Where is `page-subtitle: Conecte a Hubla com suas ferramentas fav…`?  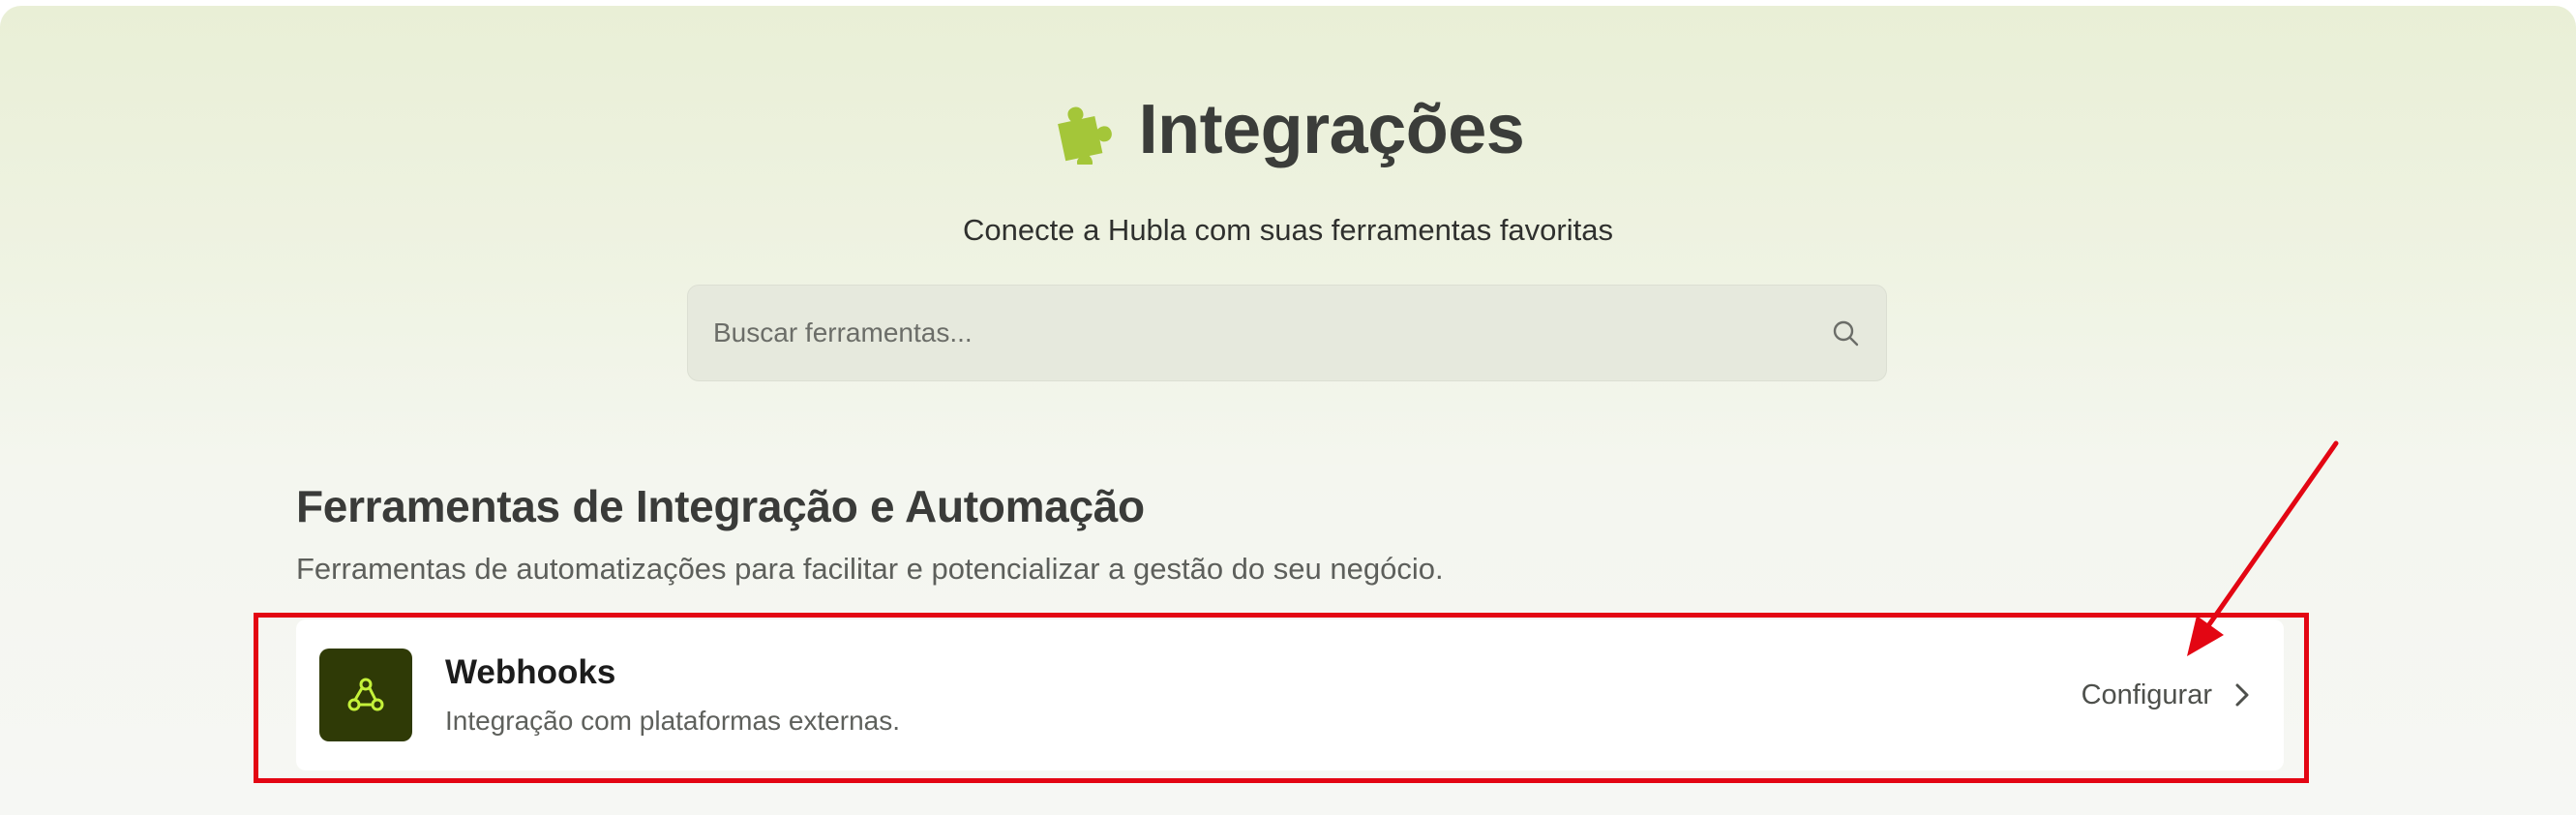
page-subtitle: Conecte a Hubla com suas ferramentas fav… is located at coordinates (1288, 230).